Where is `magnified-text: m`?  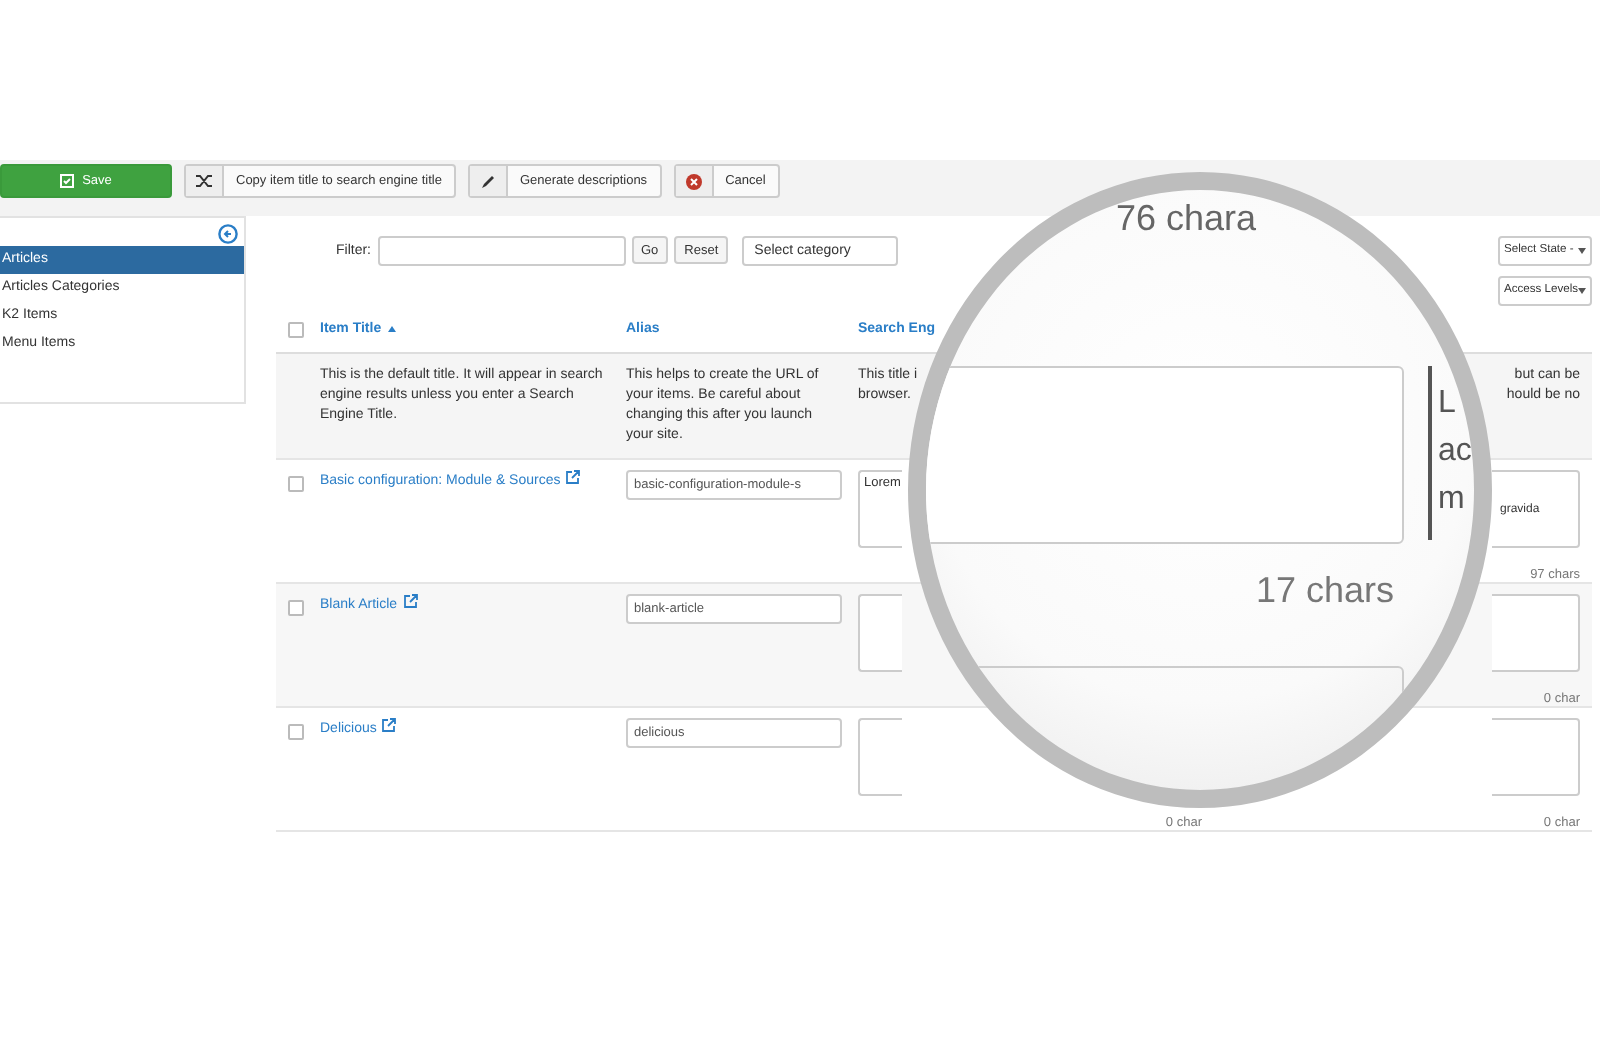 magnified-text: m is located at coordinates (1452, 500).